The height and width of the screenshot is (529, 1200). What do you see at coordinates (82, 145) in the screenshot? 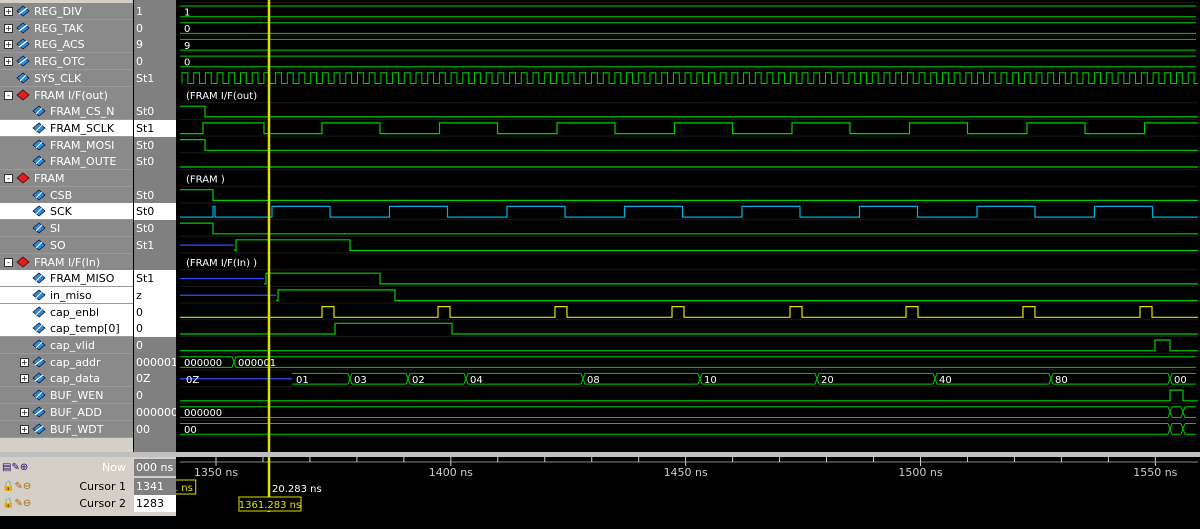
I see `signal-name: FRAM_MOSI` at bounding box center [82, 145].